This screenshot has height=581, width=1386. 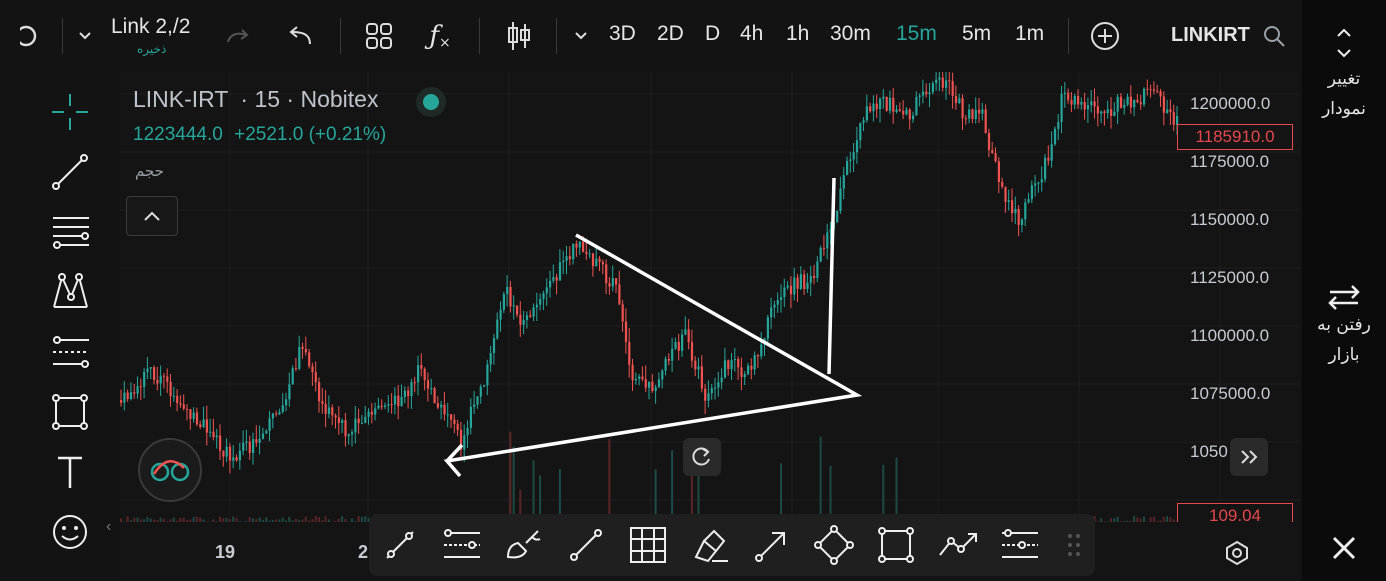 What do you see at coordinates (958, 545) in the screenshot?
I see `path-icon` at bounding box center [958, 545].